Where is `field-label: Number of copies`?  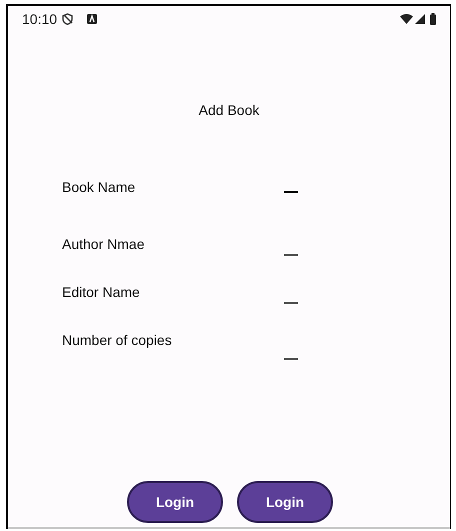 field-label: Number of copies is located at coordinates (117, 340).